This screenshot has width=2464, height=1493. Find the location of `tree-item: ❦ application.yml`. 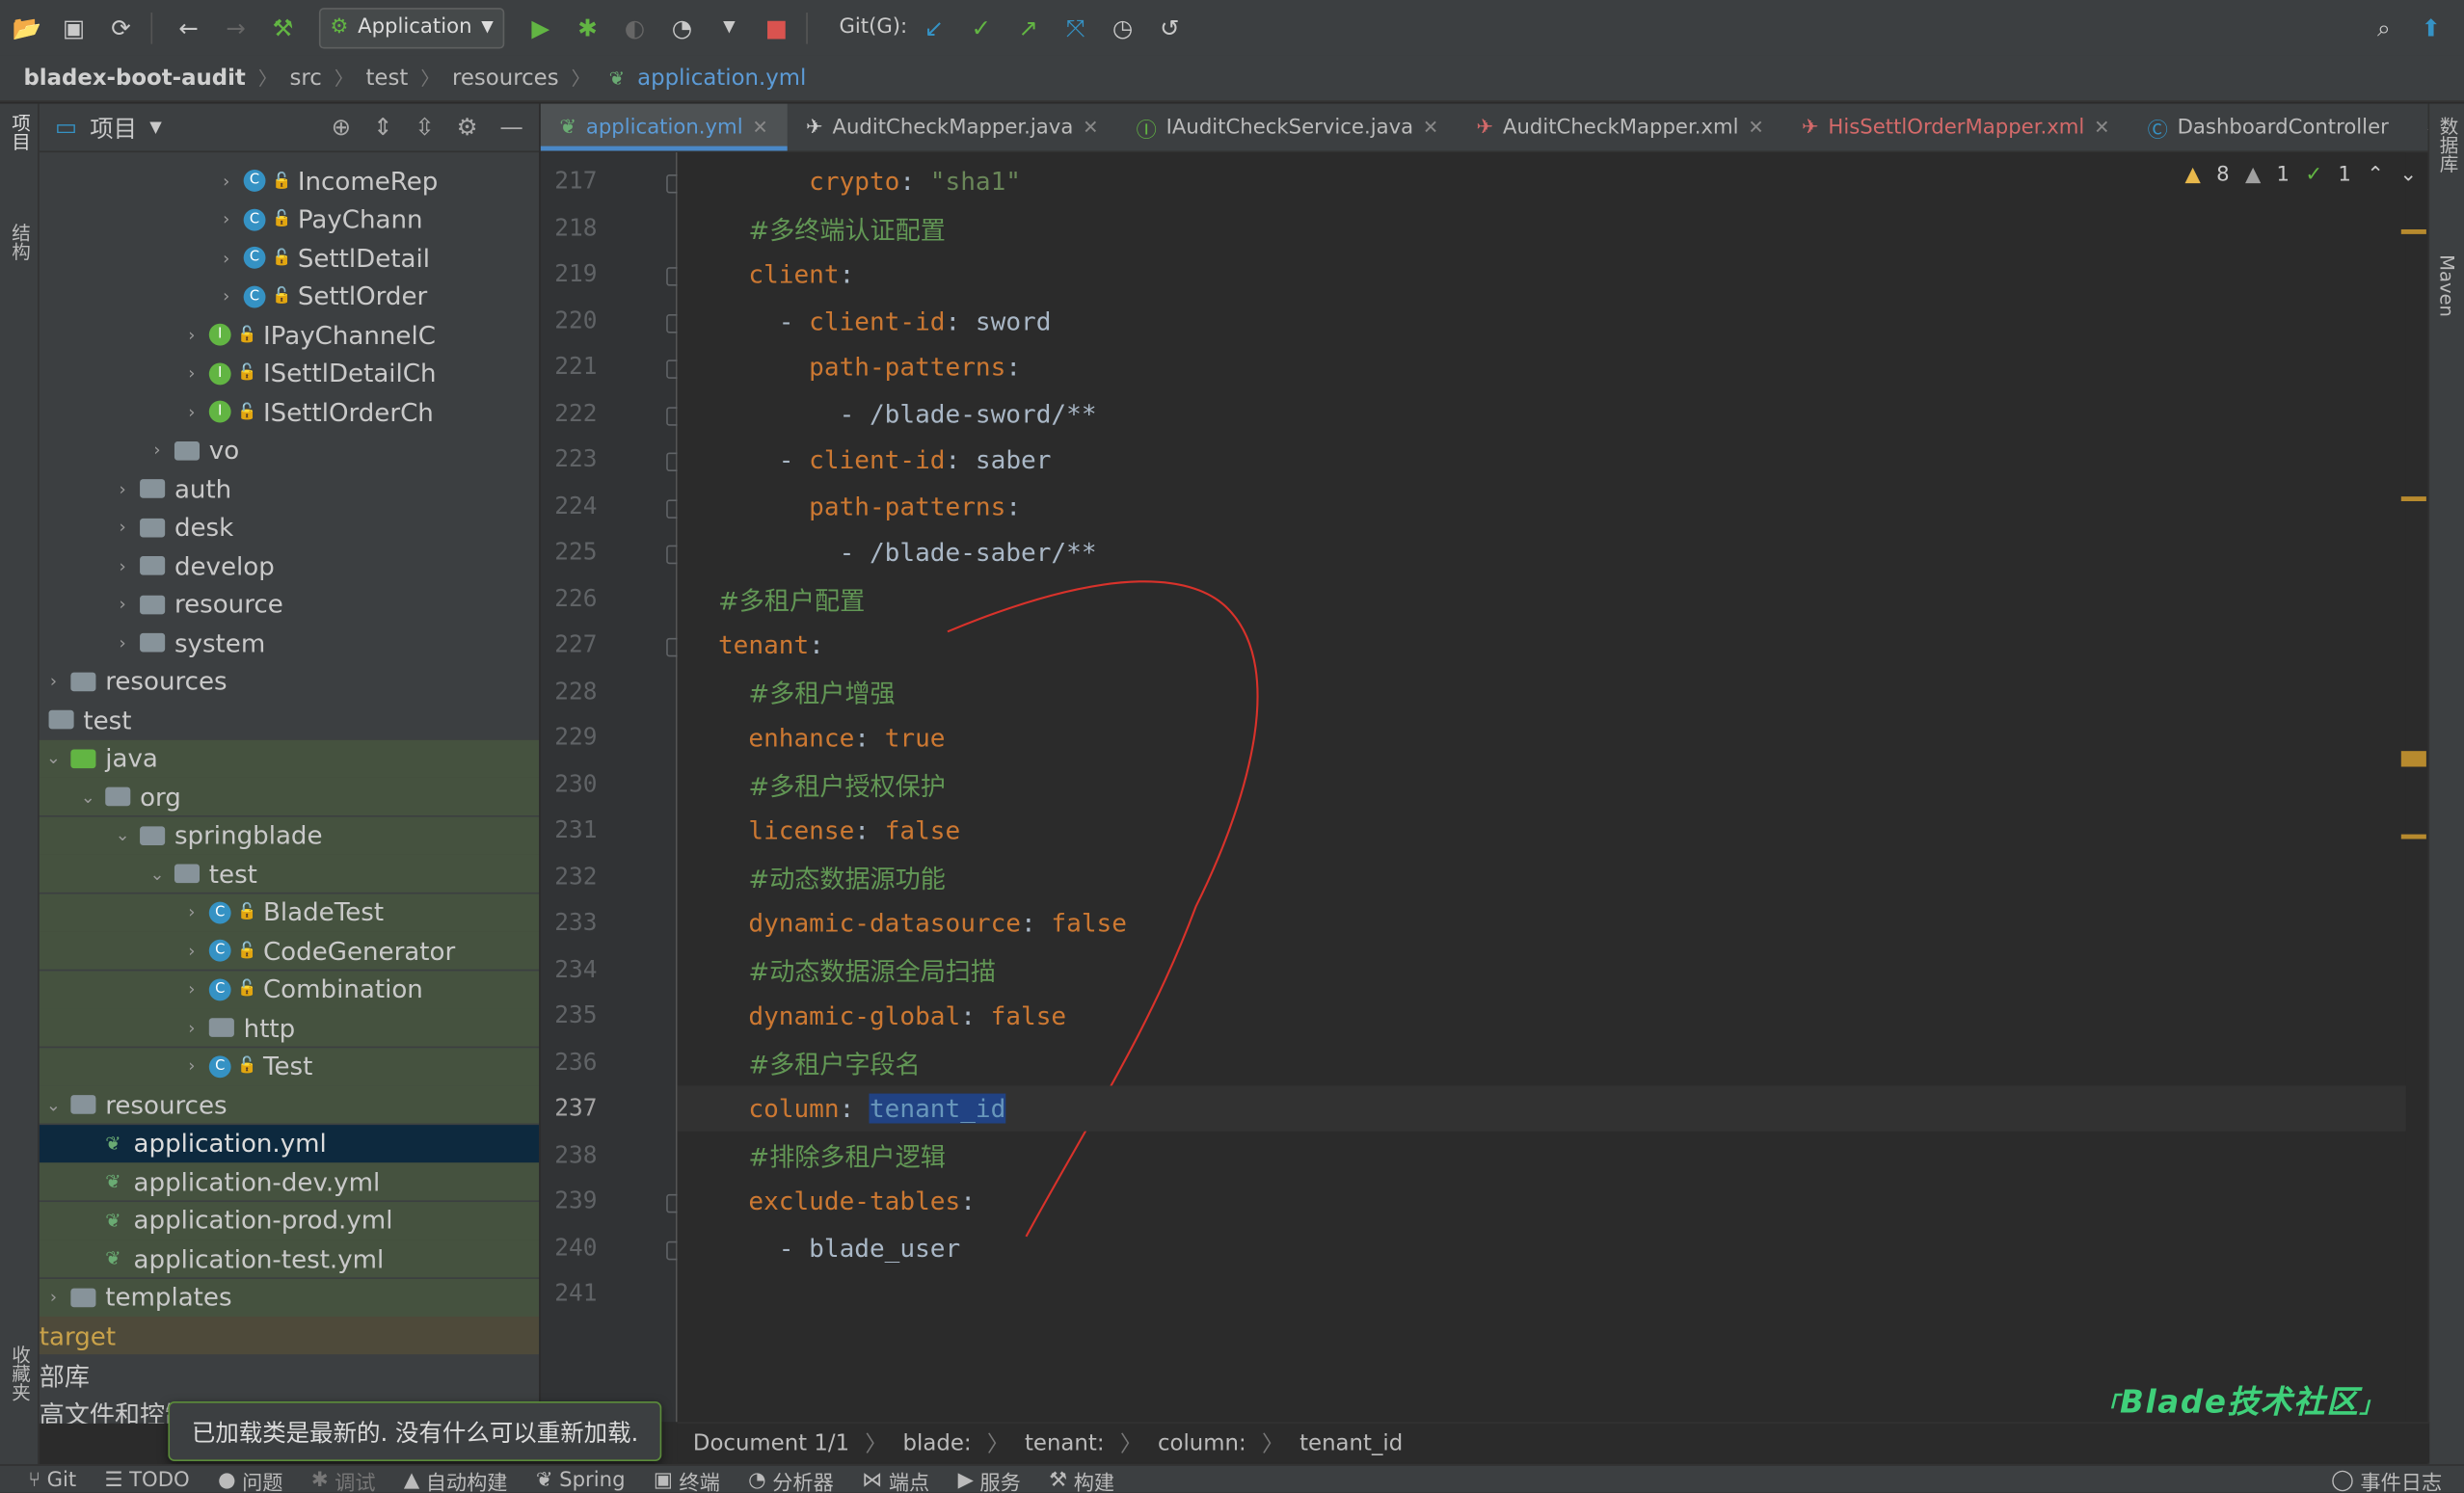

tree-item: ❦ application.yml is located at coordinates (289, 1143).